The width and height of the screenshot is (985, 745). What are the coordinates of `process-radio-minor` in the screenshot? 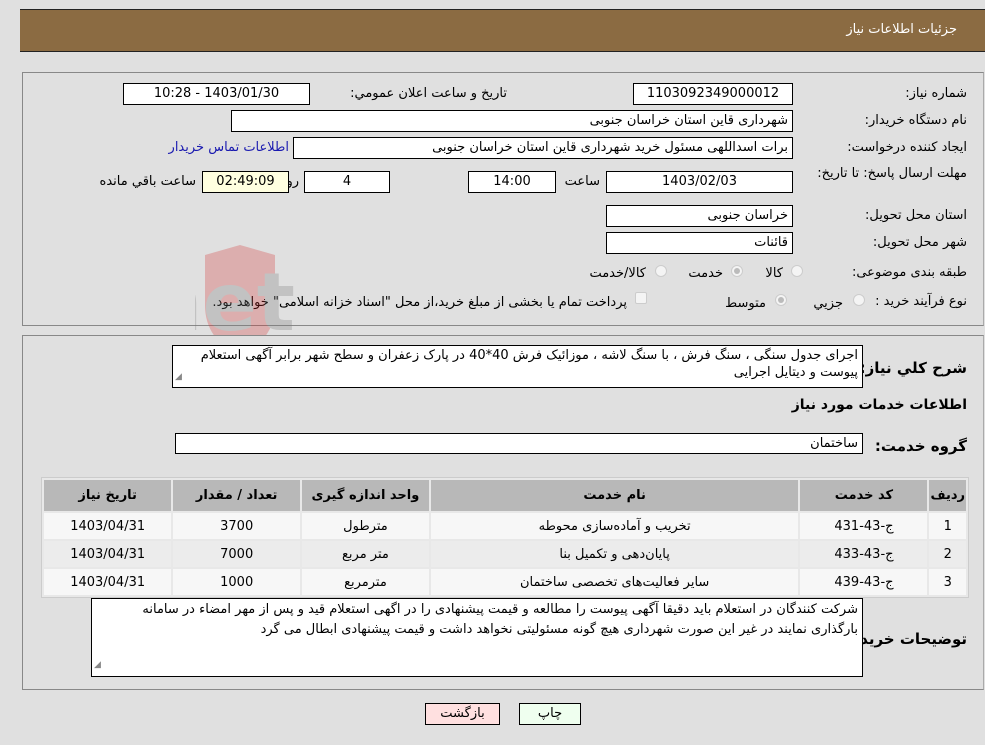 It's located at (859, 300).